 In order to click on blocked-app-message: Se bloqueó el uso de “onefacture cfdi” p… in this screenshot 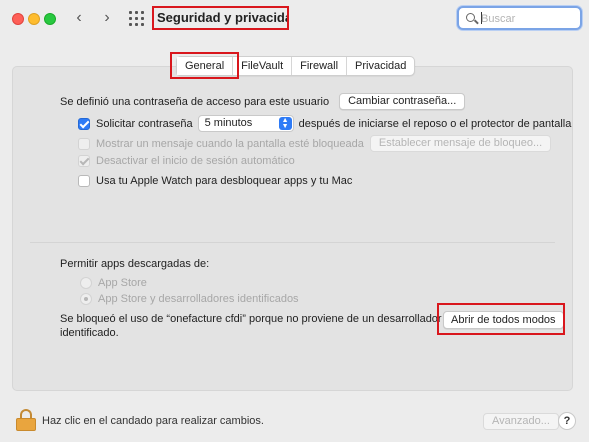, I will do `click(251, 326)`.